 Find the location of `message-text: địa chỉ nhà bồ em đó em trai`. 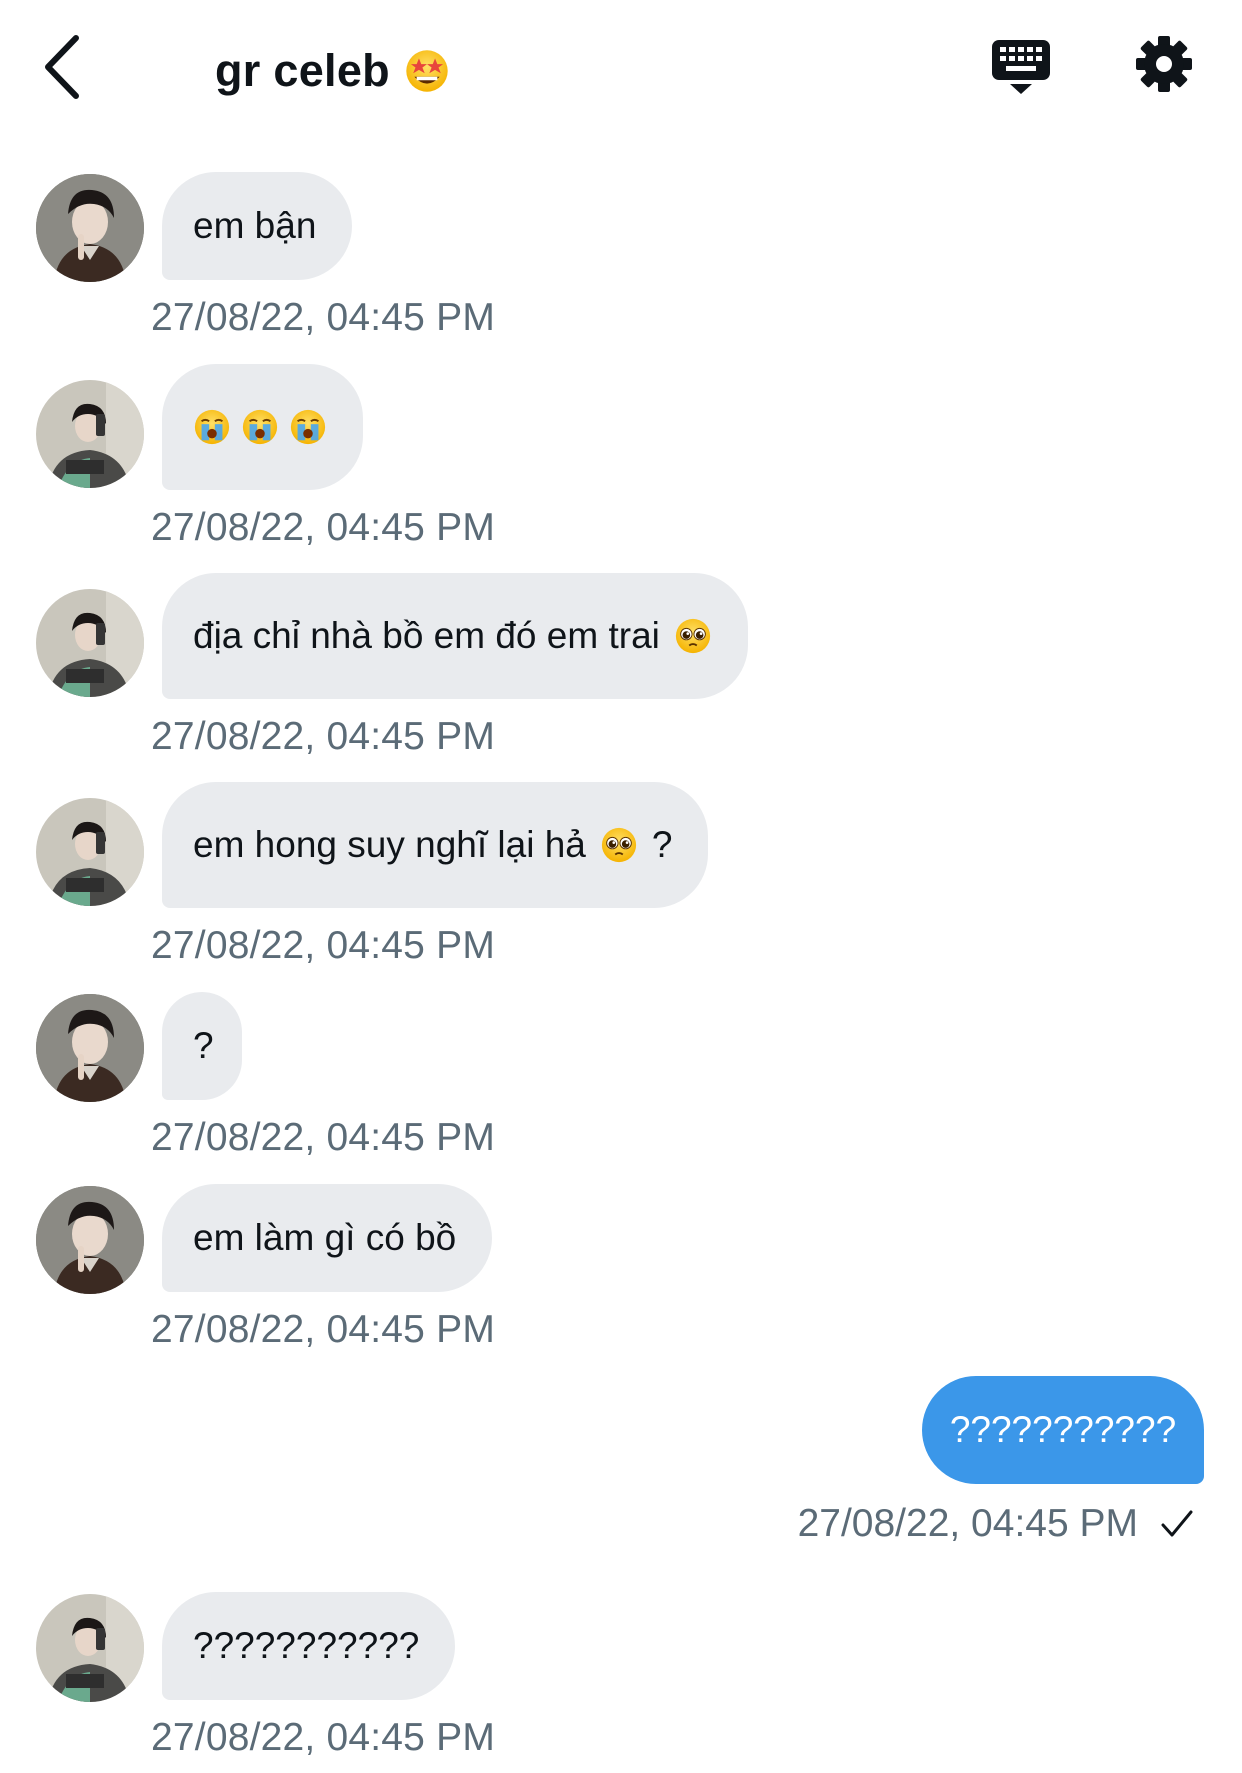

message-text: địa chỉ nhà bồ em đó em trai is located at coordinates (426, 635).